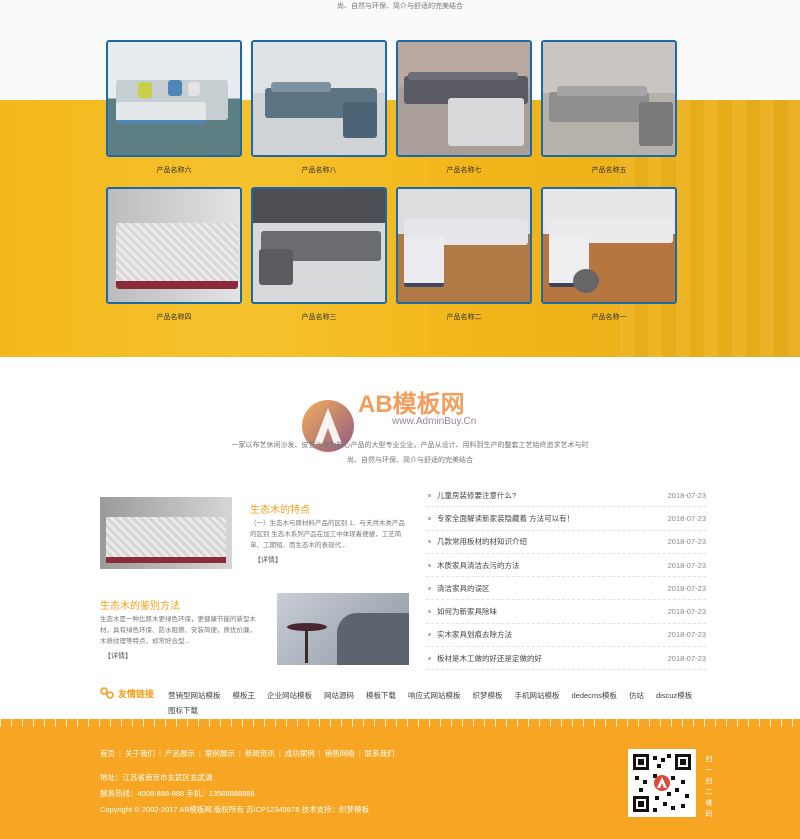  I want to click on product-label: 产品名称二, so click(464, 317).